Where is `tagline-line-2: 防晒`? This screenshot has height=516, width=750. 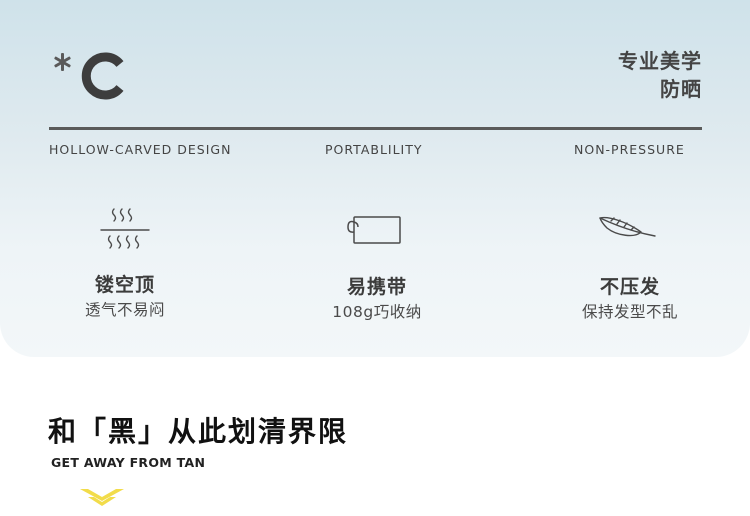 tagline-line-2: 防晒 is located at coordinates (681, 89).